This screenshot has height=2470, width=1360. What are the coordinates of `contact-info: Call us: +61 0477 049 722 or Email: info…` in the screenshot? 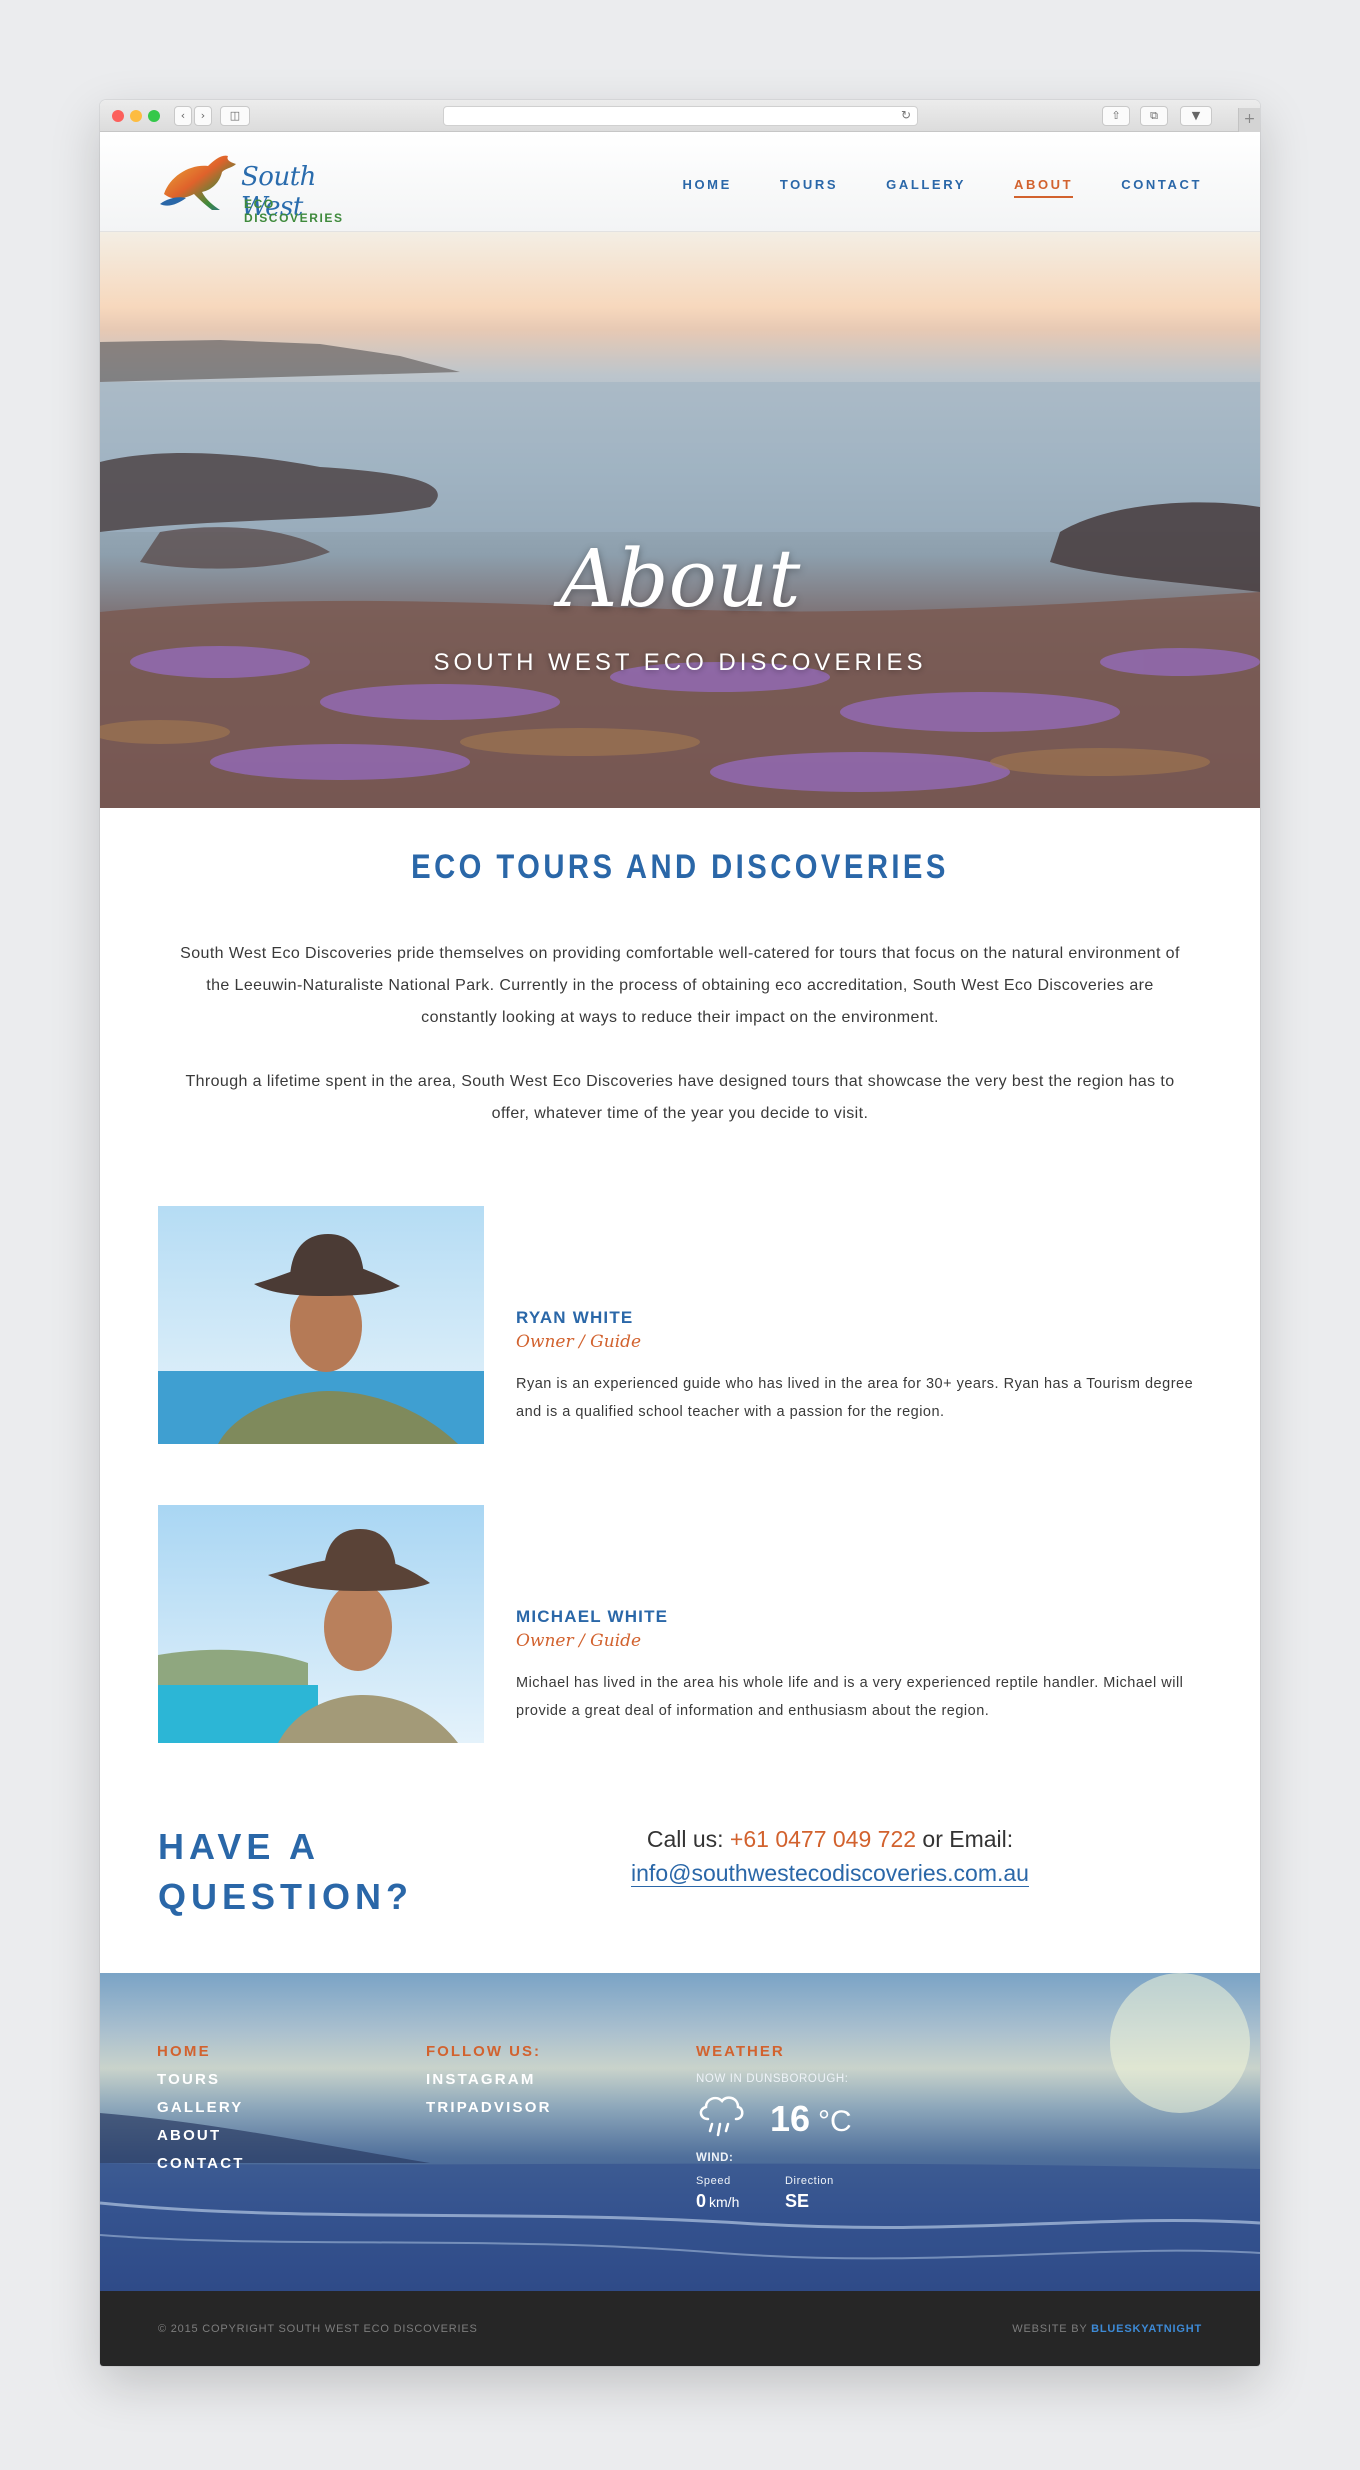 It's located at (830, 1856).